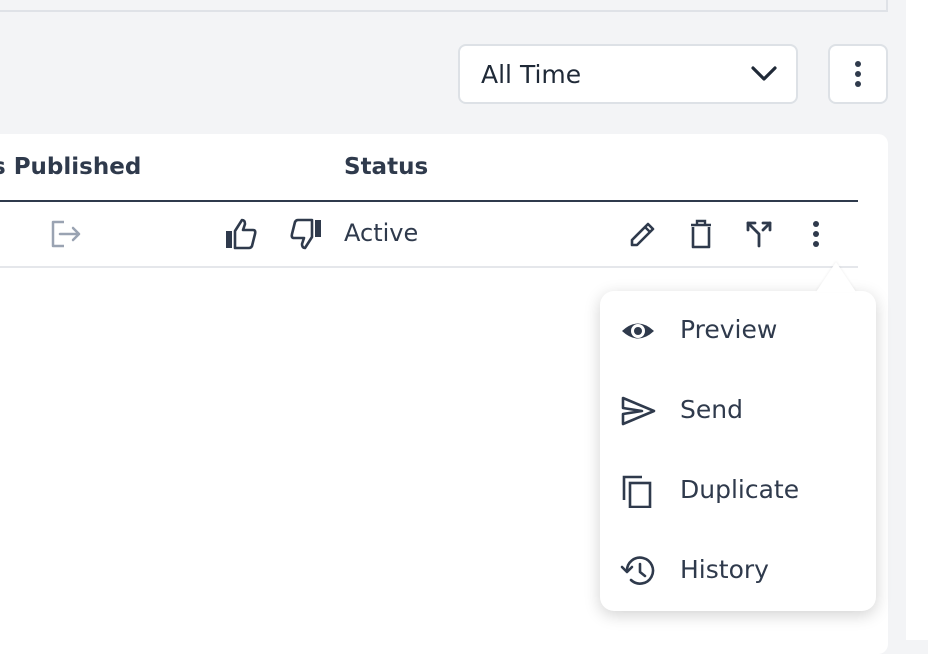 The height and width of the screenshot is (654, 928). What do you see at coordinates (711, 409) in the screenshot?
I see `menu-label-send: Send` at bounding box center [711, 409].